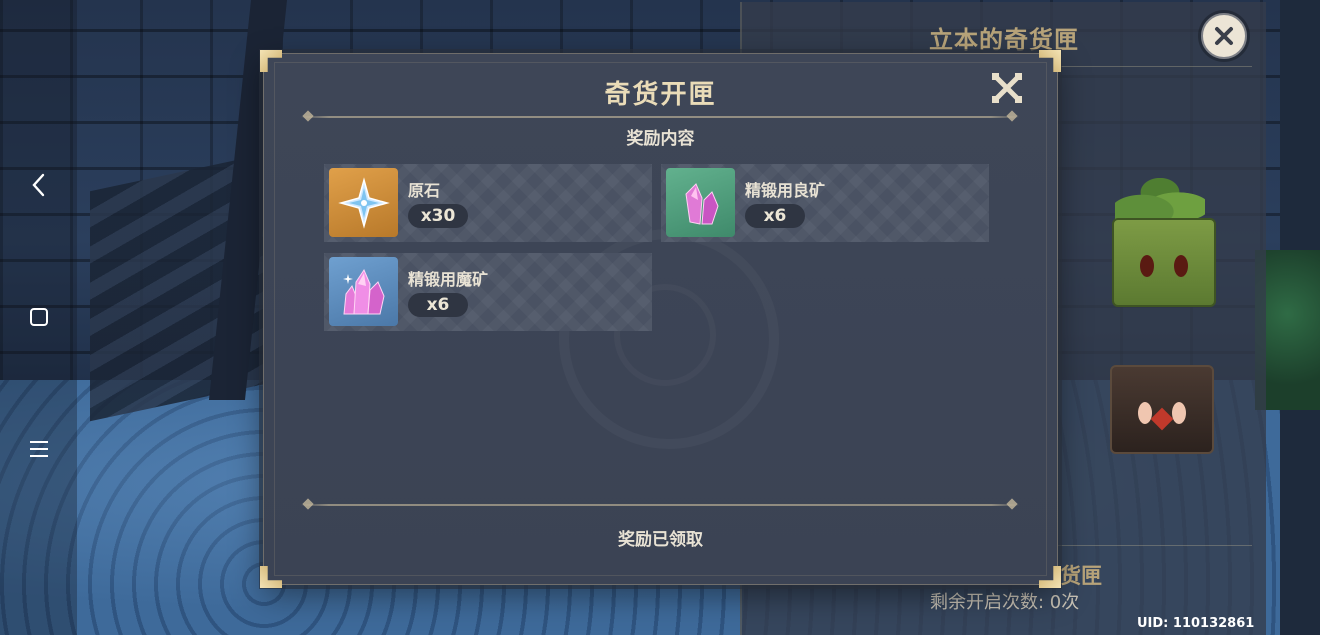  I want to click on green-chest-creature, so click(1164, 262).